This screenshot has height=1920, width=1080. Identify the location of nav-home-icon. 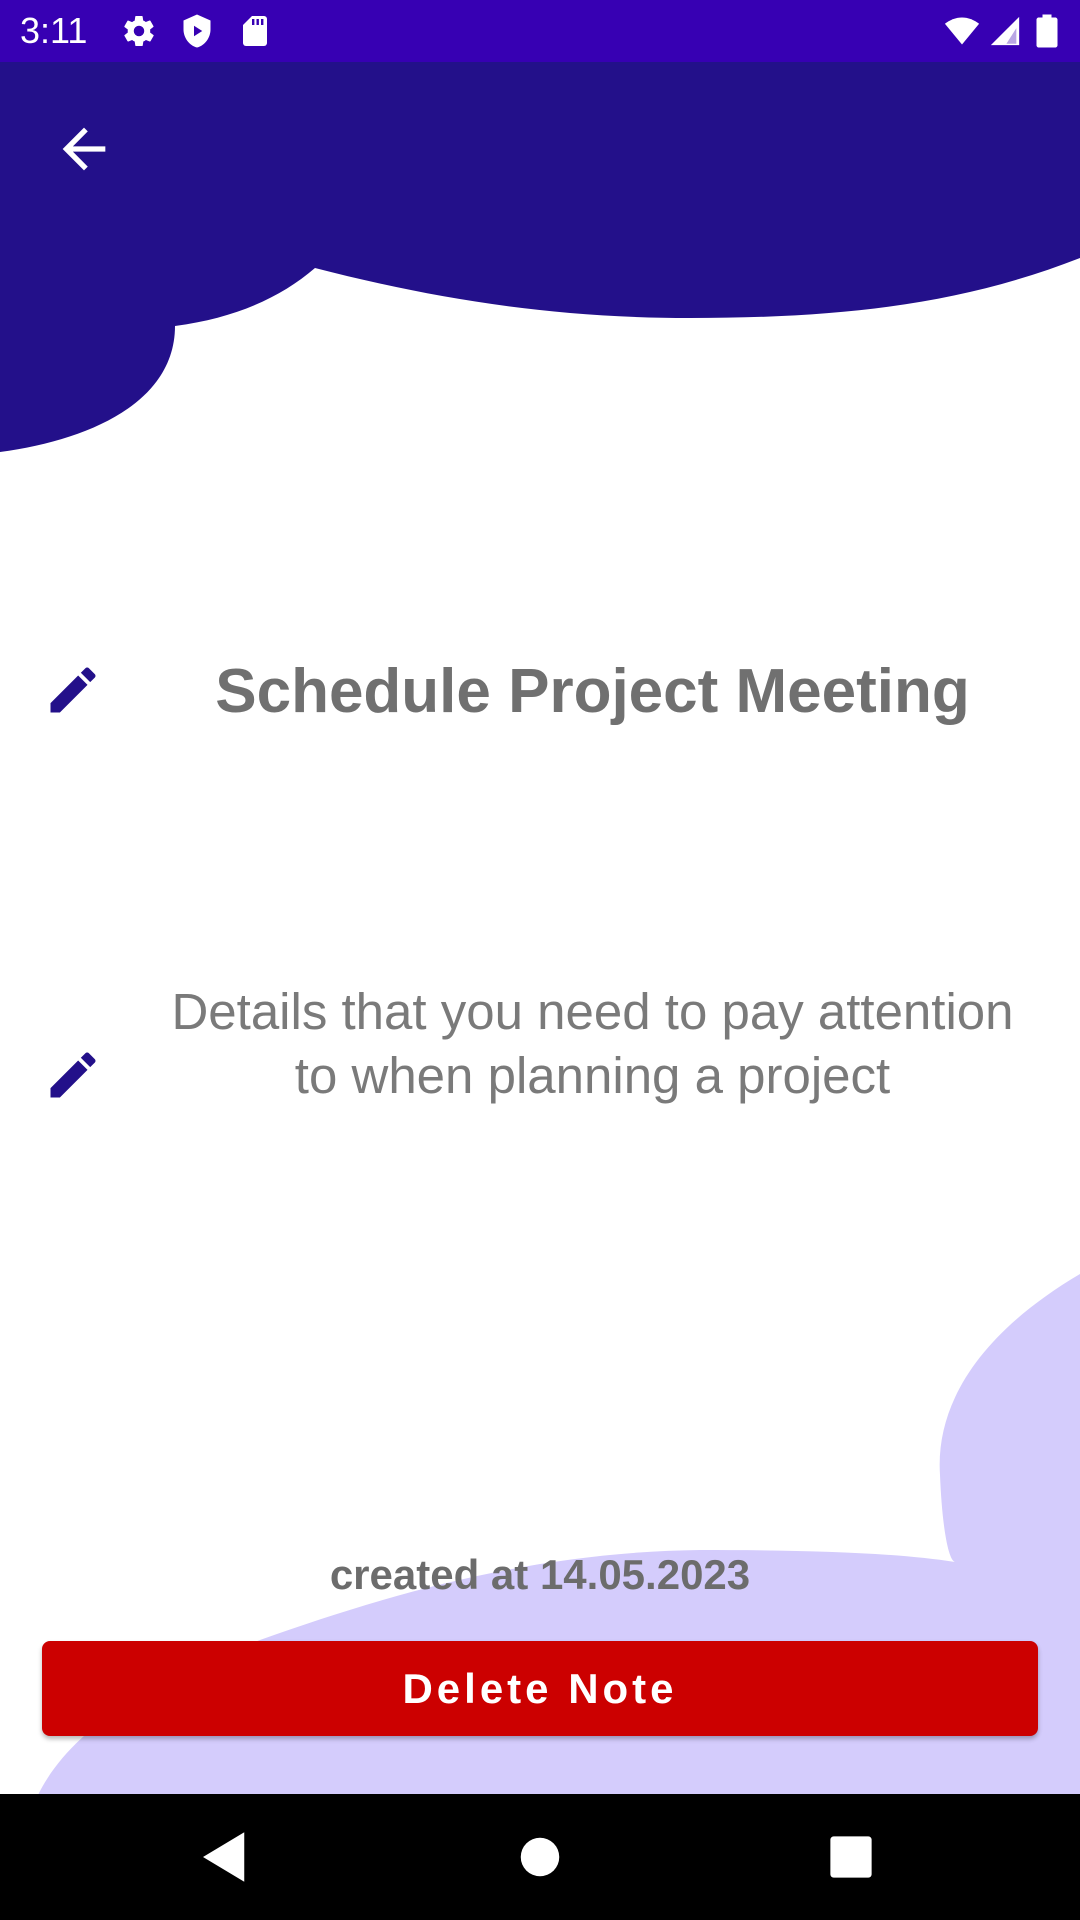
(540, 1857).